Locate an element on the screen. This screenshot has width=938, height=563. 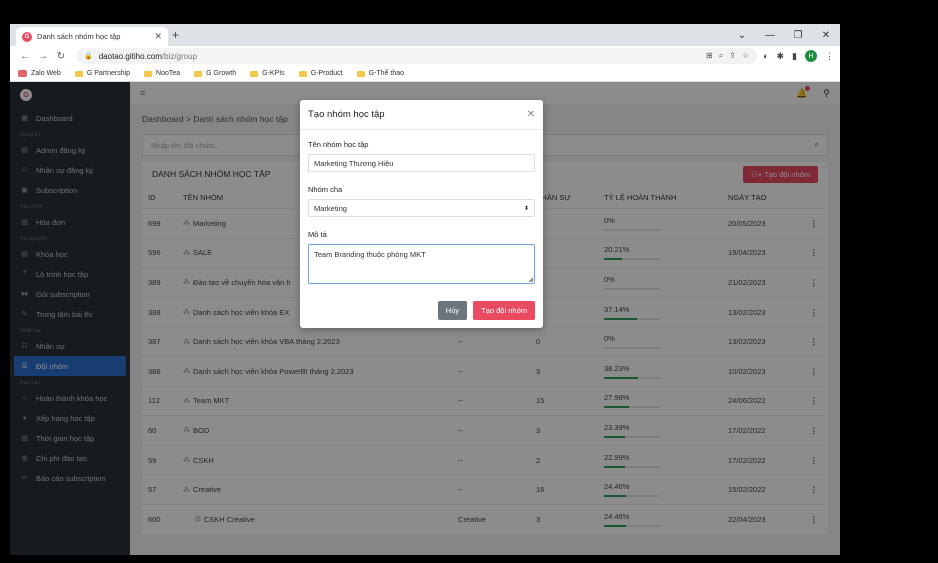
puzzle-icon: ✱ is located at coordinates (781, 56).